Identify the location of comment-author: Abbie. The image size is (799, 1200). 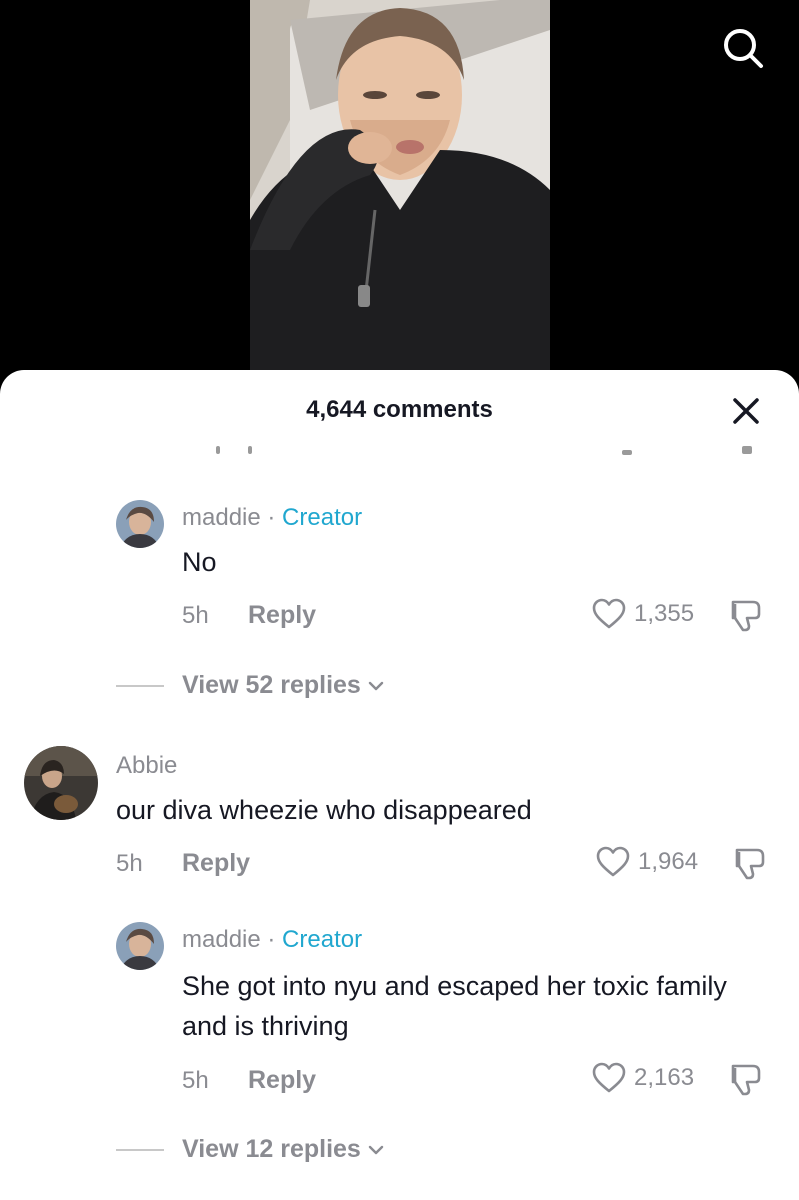
(146, 766).